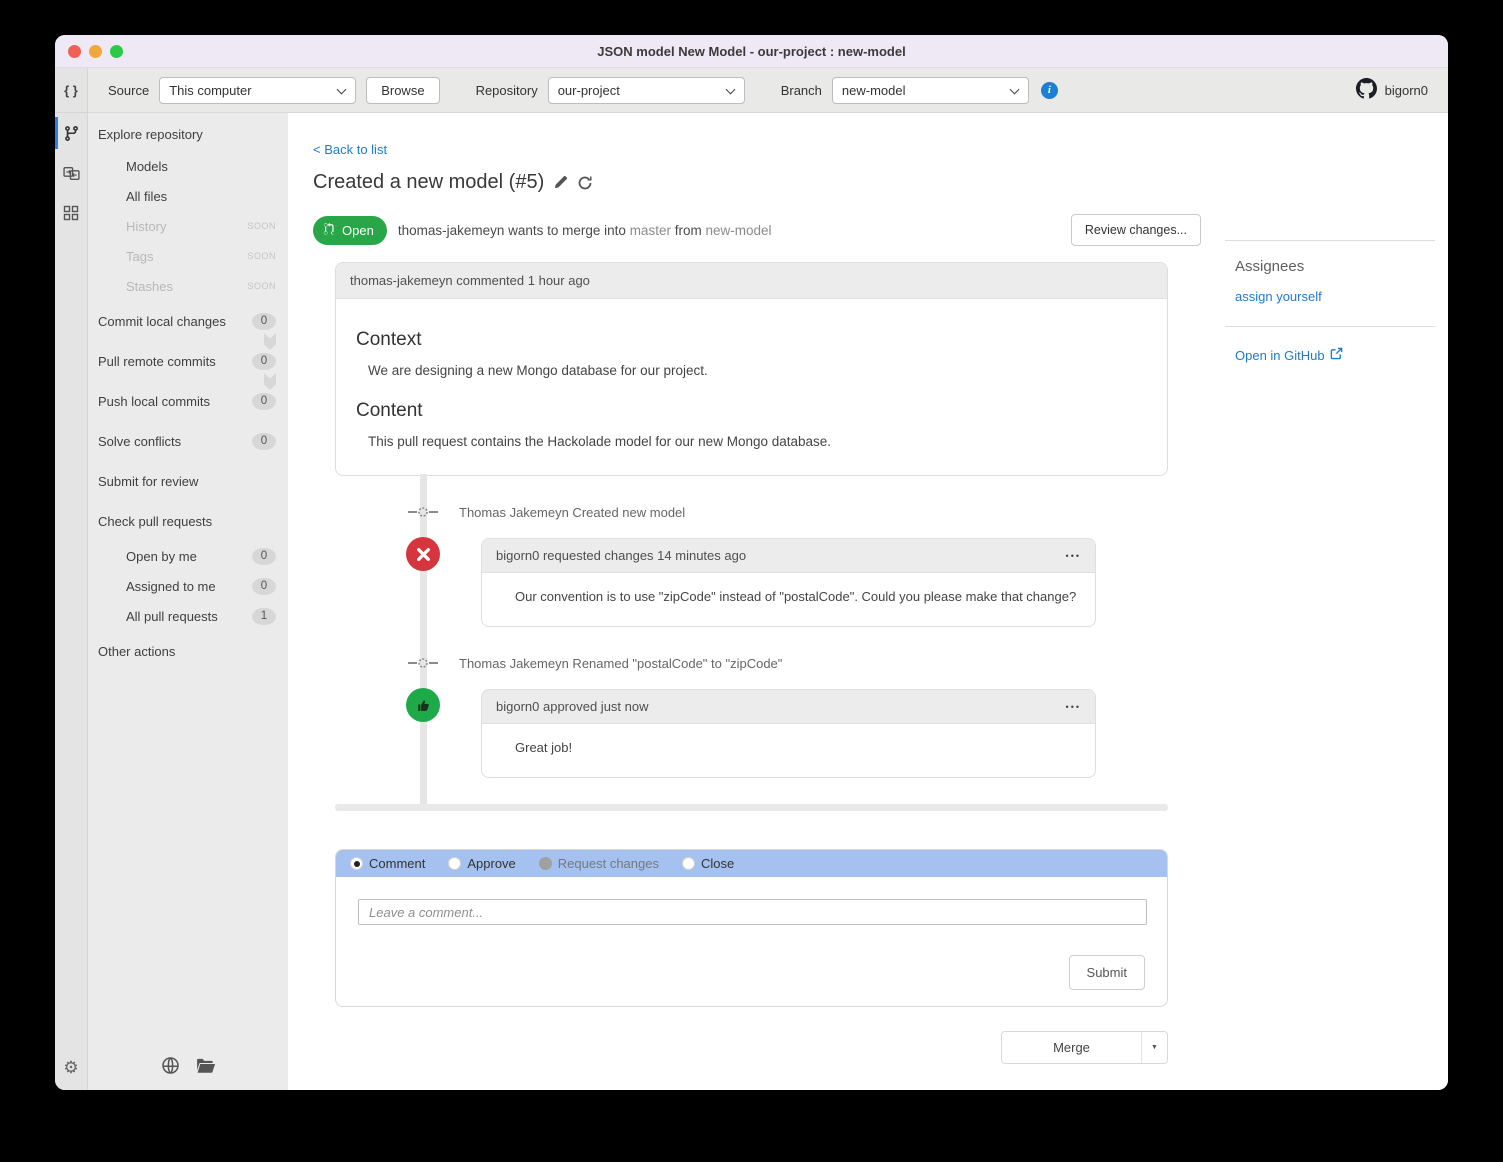 The image size is (1503, 1162). Describe the element at coordinates (387, 863) in the screenshot. I see `radio-comment: Comment` at that location.